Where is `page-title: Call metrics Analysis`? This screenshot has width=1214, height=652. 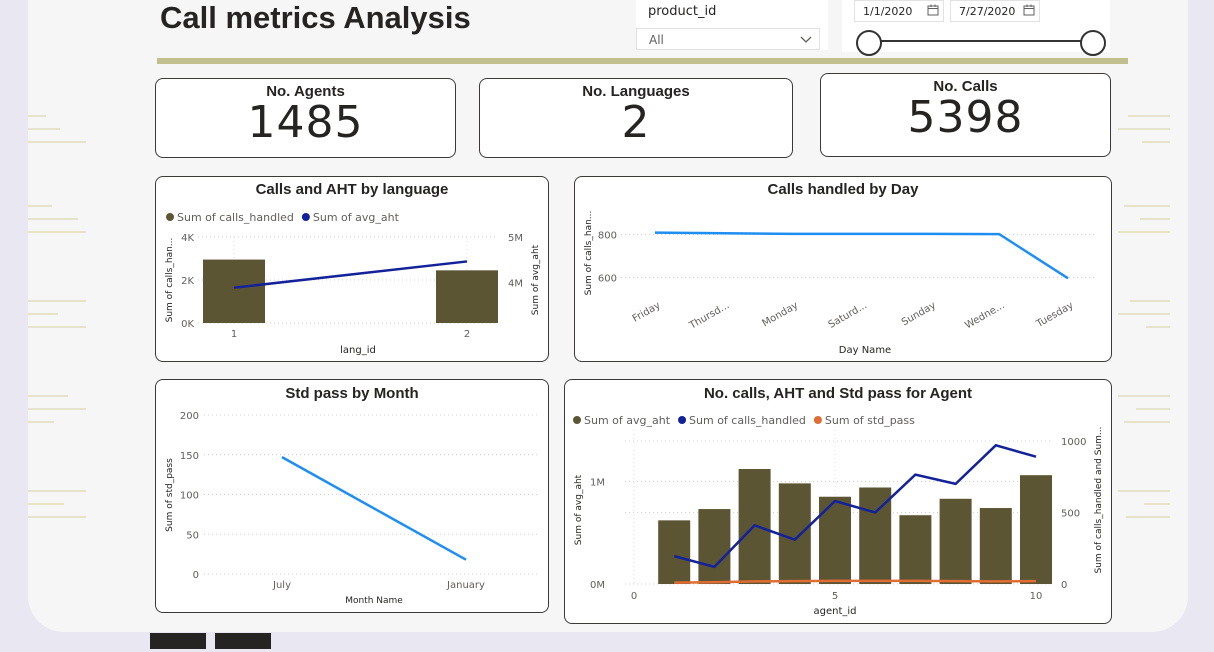
page-title: Call metrics Analysis is located at coordinates (315, 17).